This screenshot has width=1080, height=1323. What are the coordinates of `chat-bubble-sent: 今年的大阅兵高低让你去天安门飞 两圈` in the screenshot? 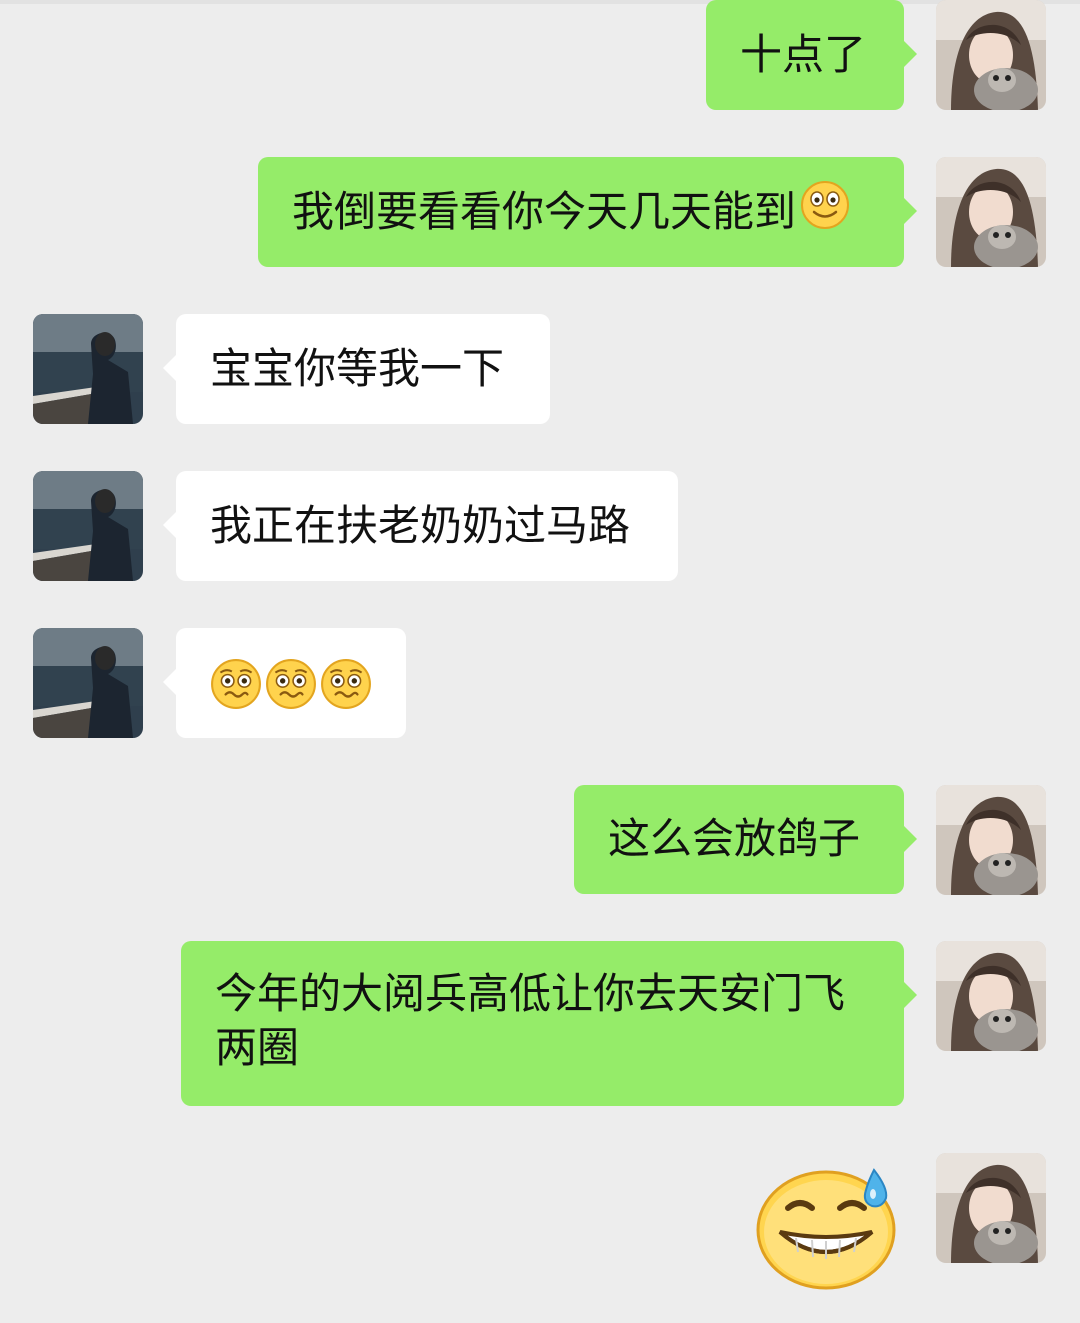 It's located at (549, 1023).